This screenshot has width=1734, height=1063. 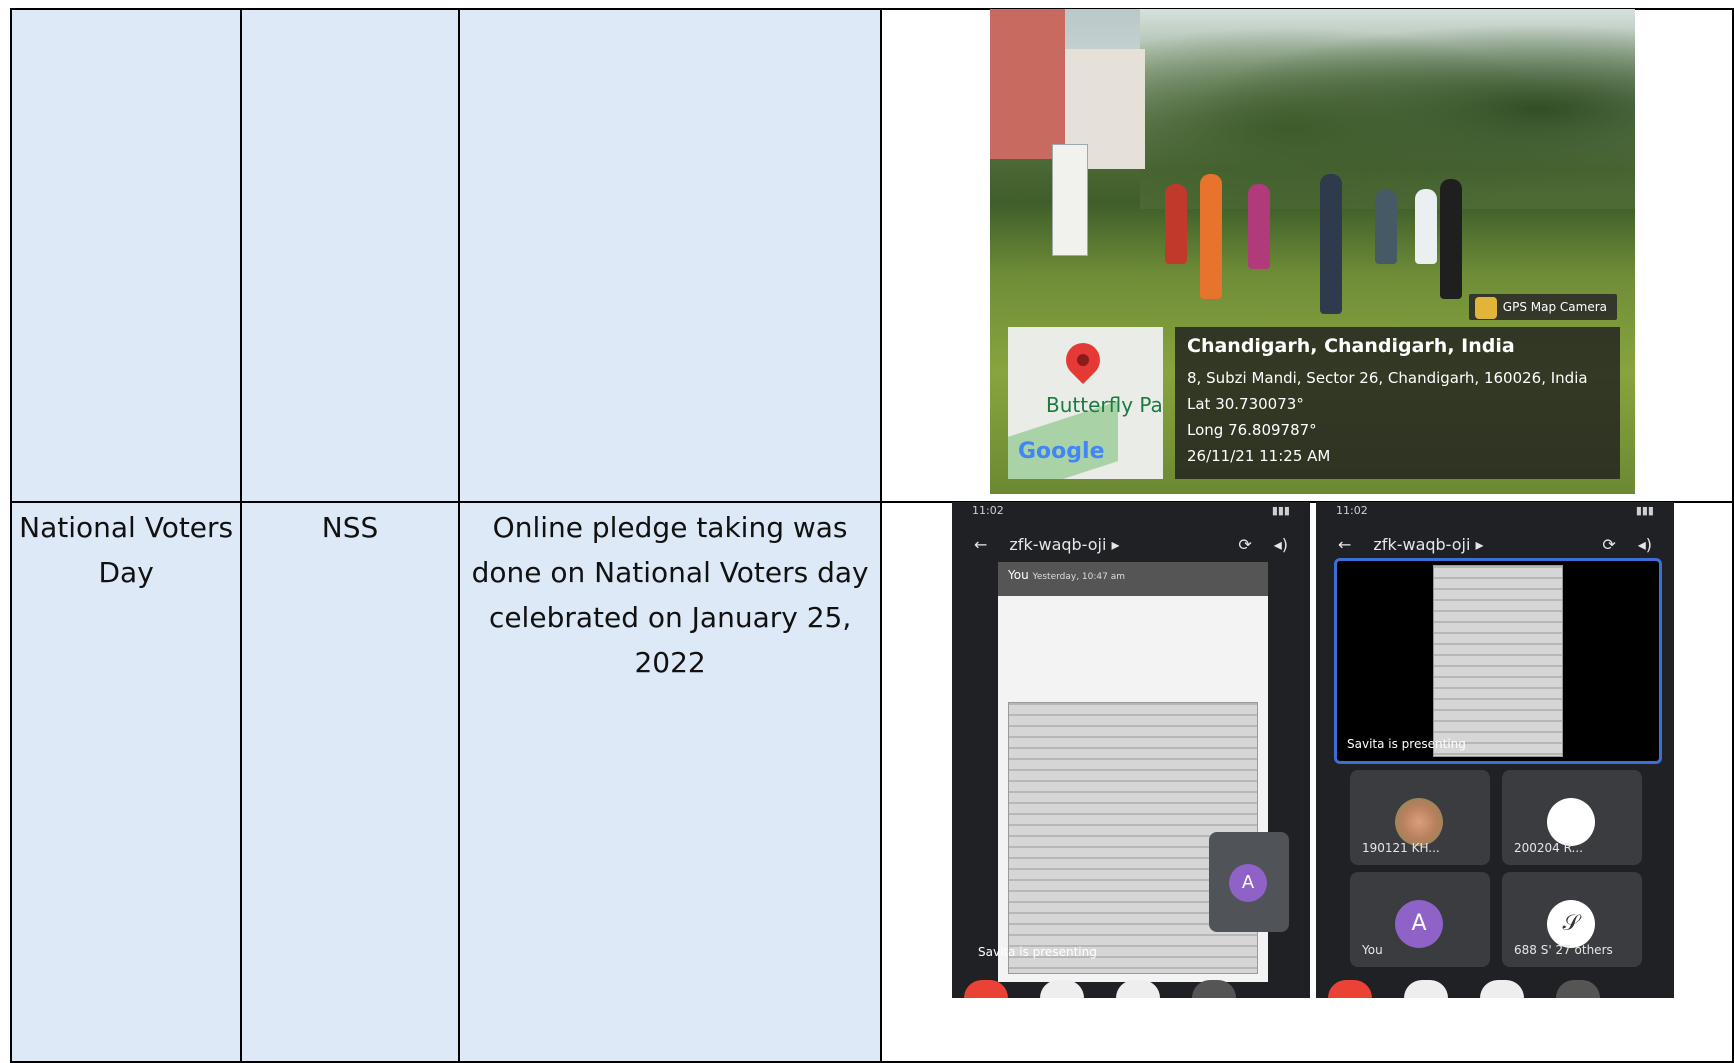 I want to click on camera-icon, so click(x=1485, y=308).